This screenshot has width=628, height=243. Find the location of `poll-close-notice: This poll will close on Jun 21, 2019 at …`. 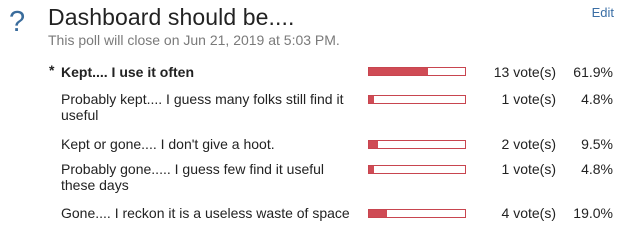

poll-close-notice: This poll will close on Jun 21, 2019 at … is located at coordinates (194, 40).